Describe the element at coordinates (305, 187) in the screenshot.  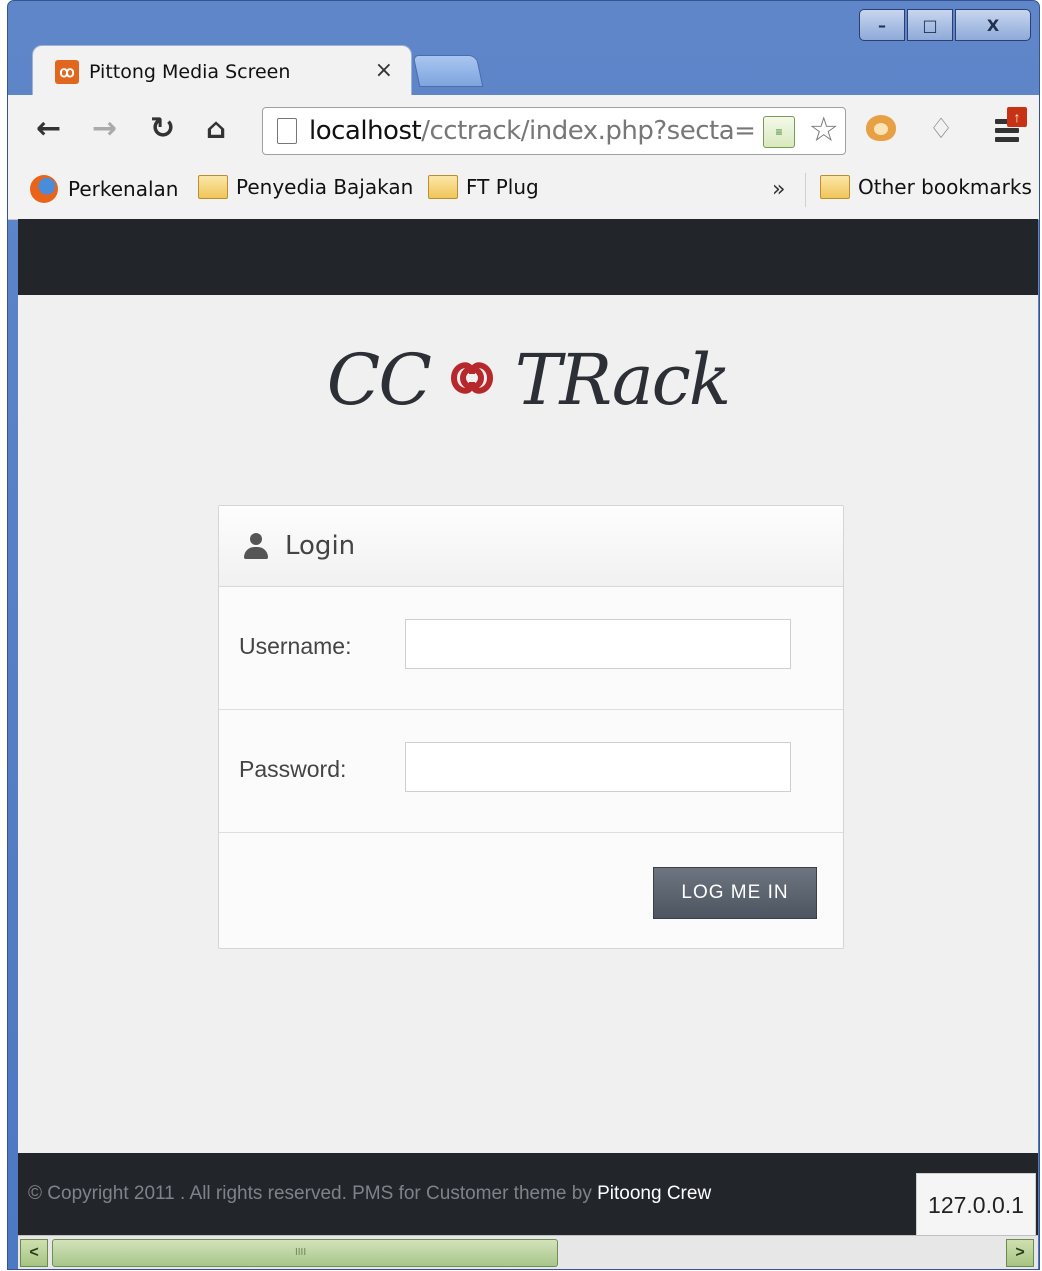
I see `bookmark-penyedia-bajakan: Penyedia Bajakan` at that location.